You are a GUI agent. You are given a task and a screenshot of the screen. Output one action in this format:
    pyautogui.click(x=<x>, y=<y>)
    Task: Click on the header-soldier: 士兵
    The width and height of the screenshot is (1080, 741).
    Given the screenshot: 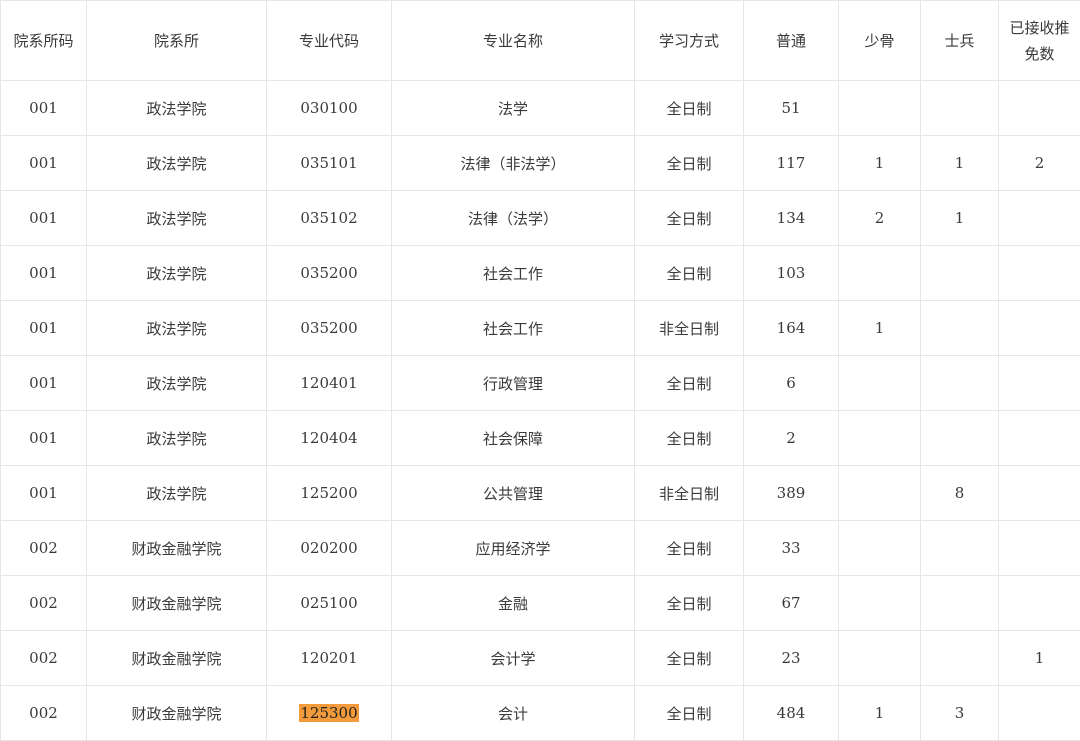 What is the action you would take?
    pyautogui.click(x=960, y=41)
    